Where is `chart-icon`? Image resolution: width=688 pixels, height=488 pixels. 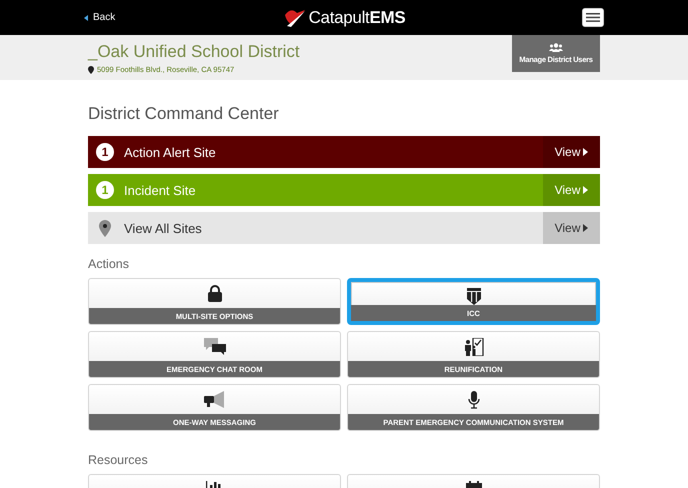
chart-icon is located at coordinates (215, 484).